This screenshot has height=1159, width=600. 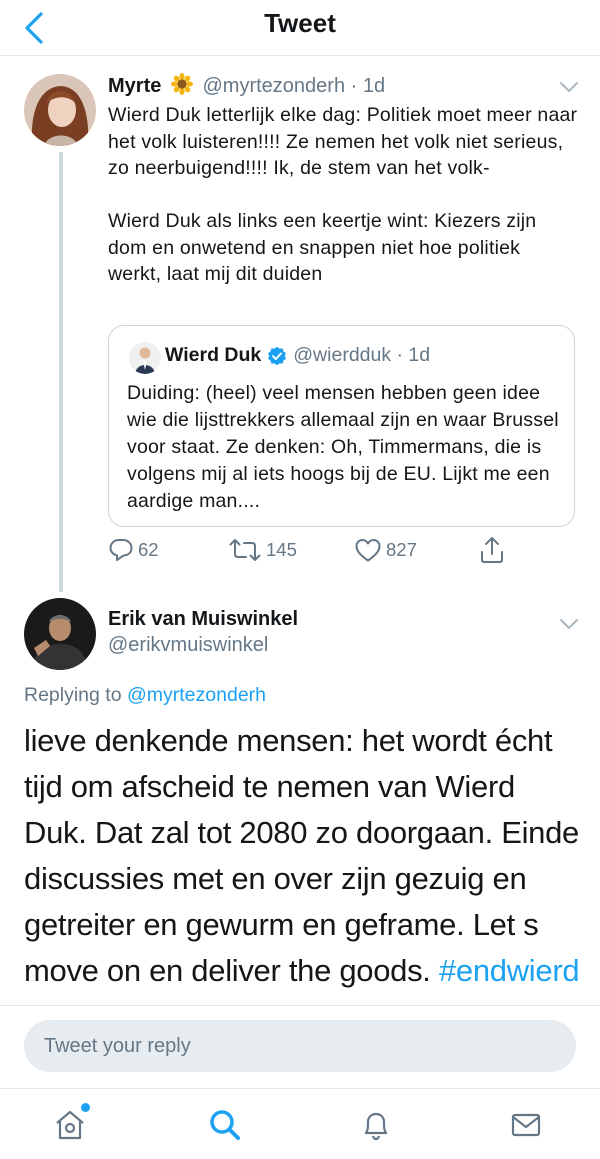 I want to click on replying-handle-link: @myrtezonderh, so click(x=196, y=695).